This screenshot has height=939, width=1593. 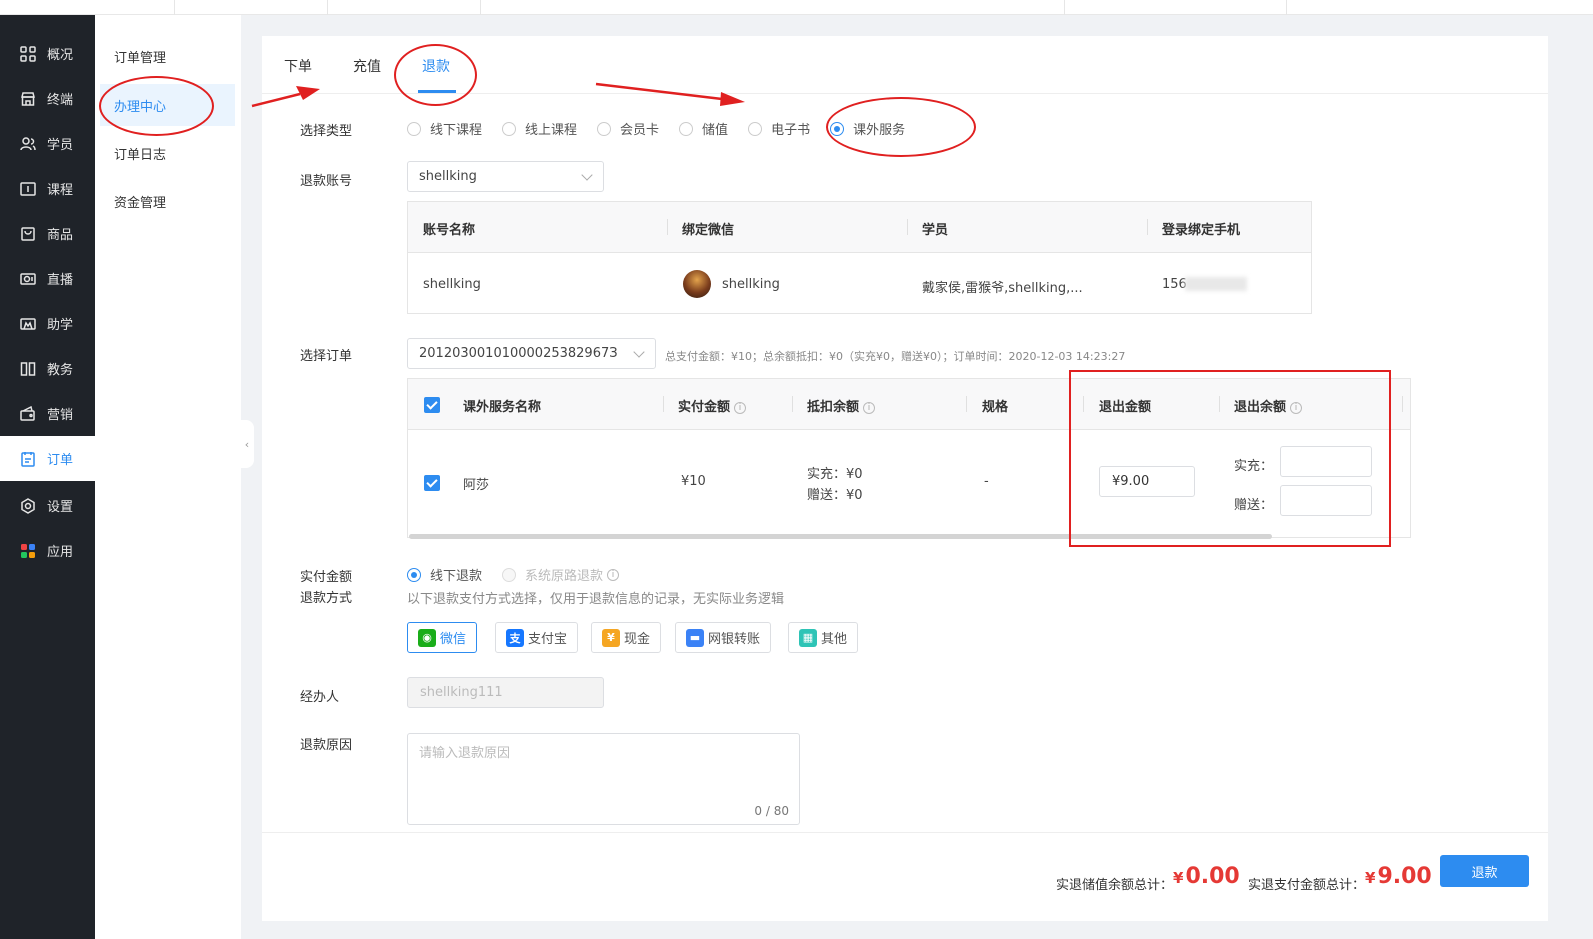 What do you see at coordinates (596, 599) in the screenshot?
I see `refund-note: 以下退款支付方式选择，仅用于退款信息的记录，无实际业务逻辑` at bounding box center [596, 599].